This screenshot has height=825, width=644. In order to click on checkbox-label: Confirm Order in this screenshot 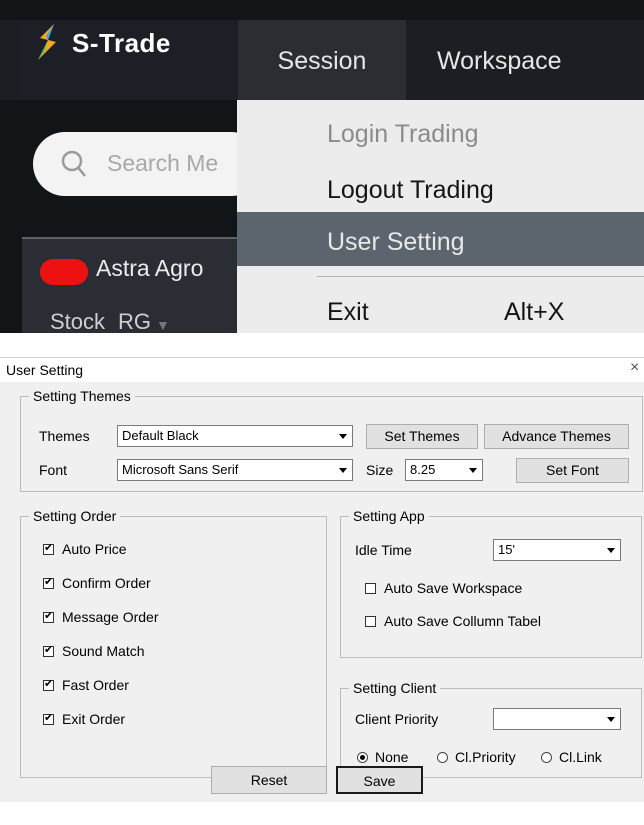, I will do `click(106, 583)`.